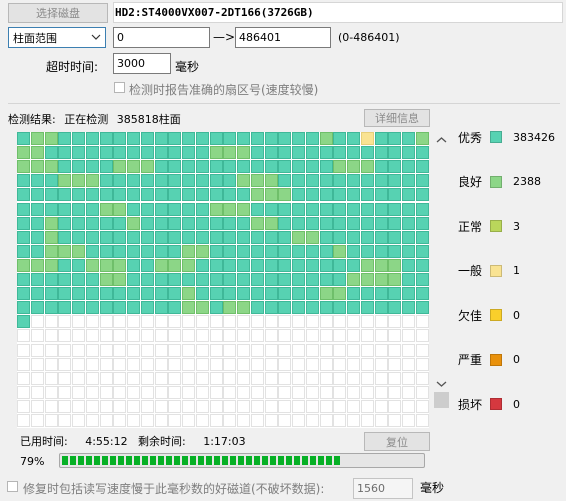 The image size is (566, 501). What do you see at coordinates (119, 87) in the screenshot?
I see `report-sector-checkbox` at bounding box center [119, 87].